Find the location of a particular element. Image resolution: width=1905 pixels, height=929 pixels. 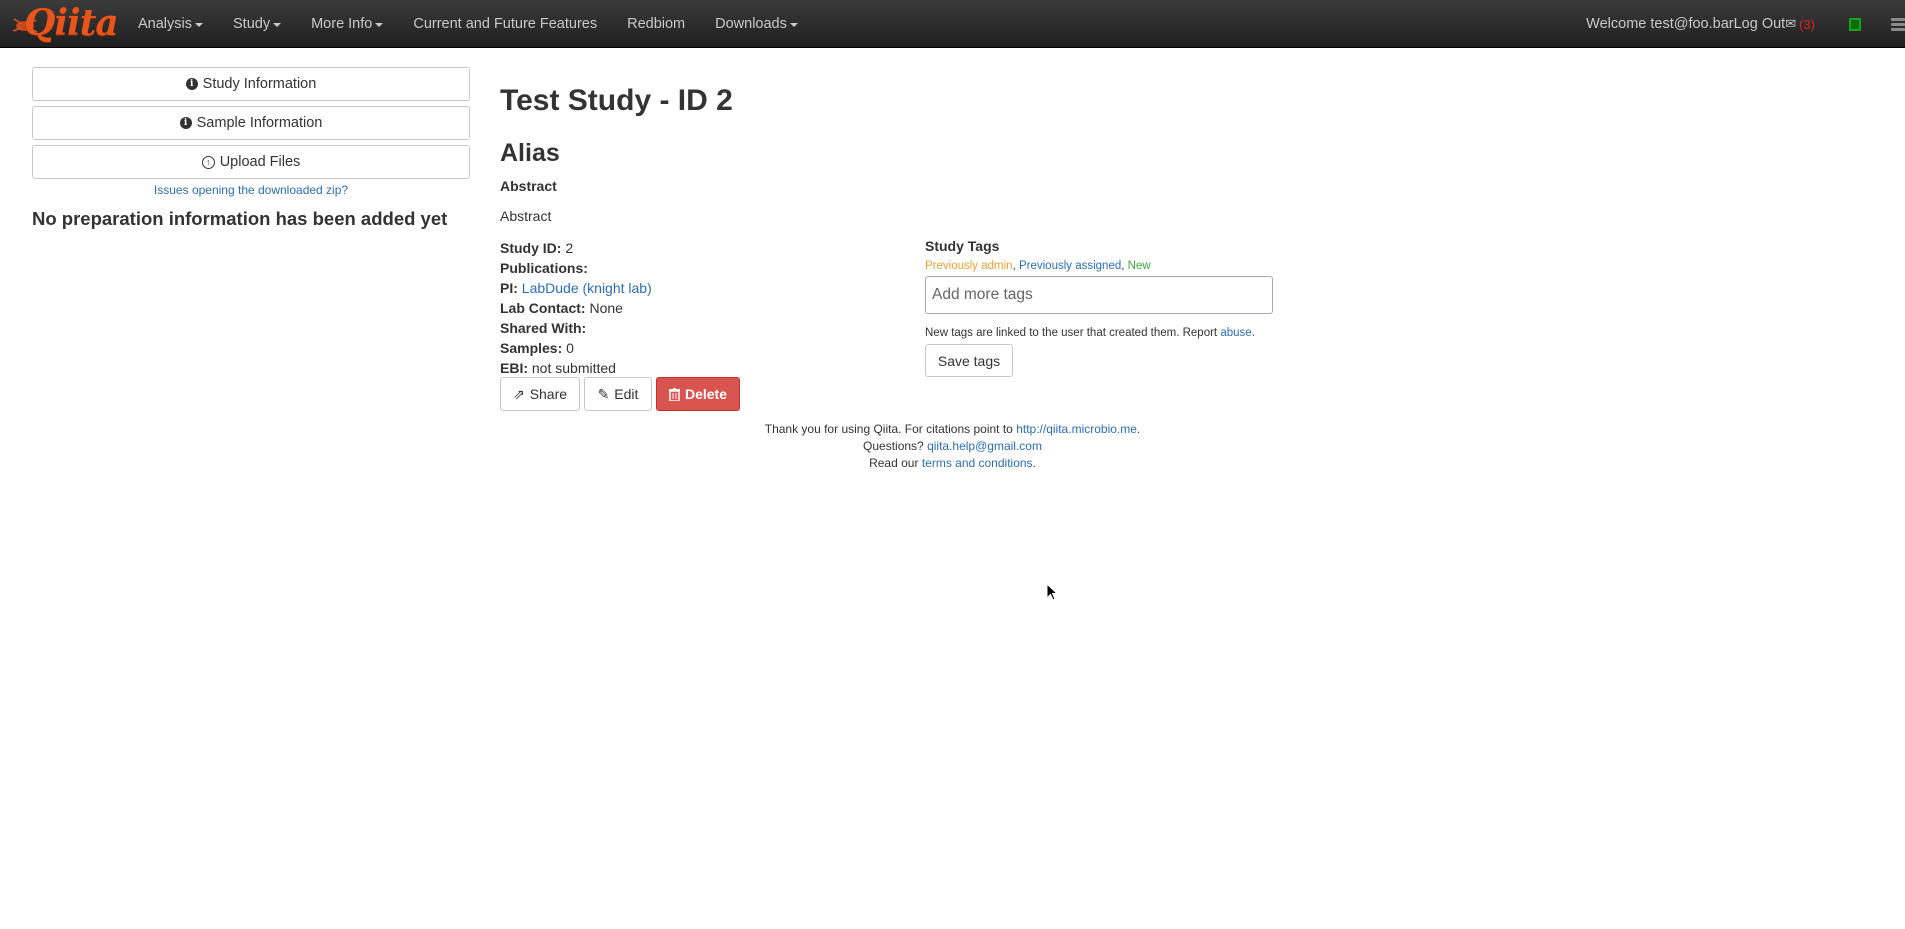

nav-study: Study is located at coordinates (257, 24).